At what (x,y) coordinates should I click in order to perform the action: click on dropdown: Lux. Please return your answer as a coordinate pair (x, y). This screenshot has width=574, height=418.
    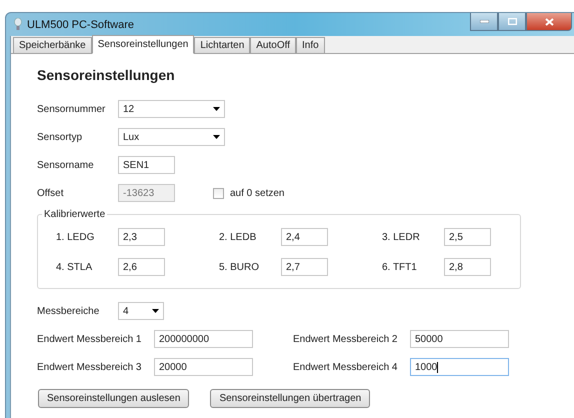
    Looking at the image, I should click on (171, 137).